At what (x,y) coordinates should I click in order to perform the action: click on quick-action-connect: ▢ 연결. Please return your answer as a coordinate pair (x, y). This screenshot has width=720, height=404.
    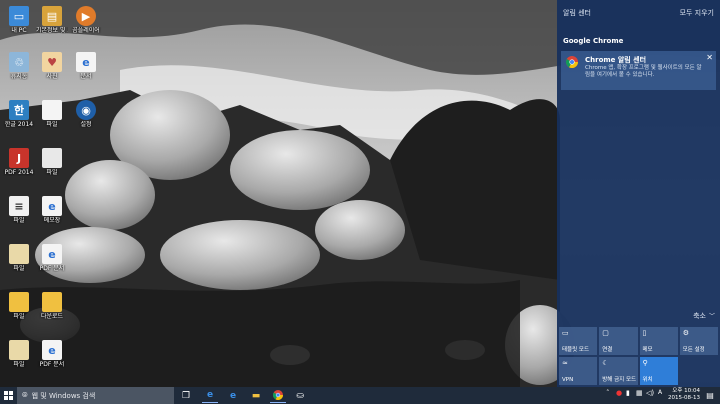
    Looking at the image, I should click on (618, 341).